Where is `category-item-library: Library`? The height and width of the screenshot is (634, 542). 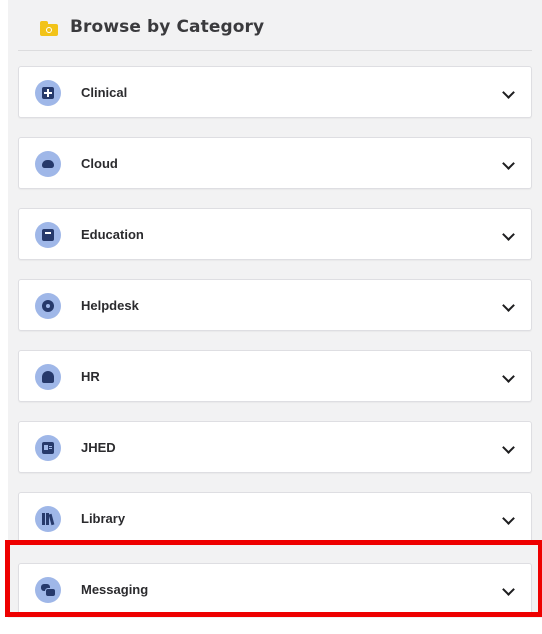 category-item-library: Library is located at coordinates (275, 518).